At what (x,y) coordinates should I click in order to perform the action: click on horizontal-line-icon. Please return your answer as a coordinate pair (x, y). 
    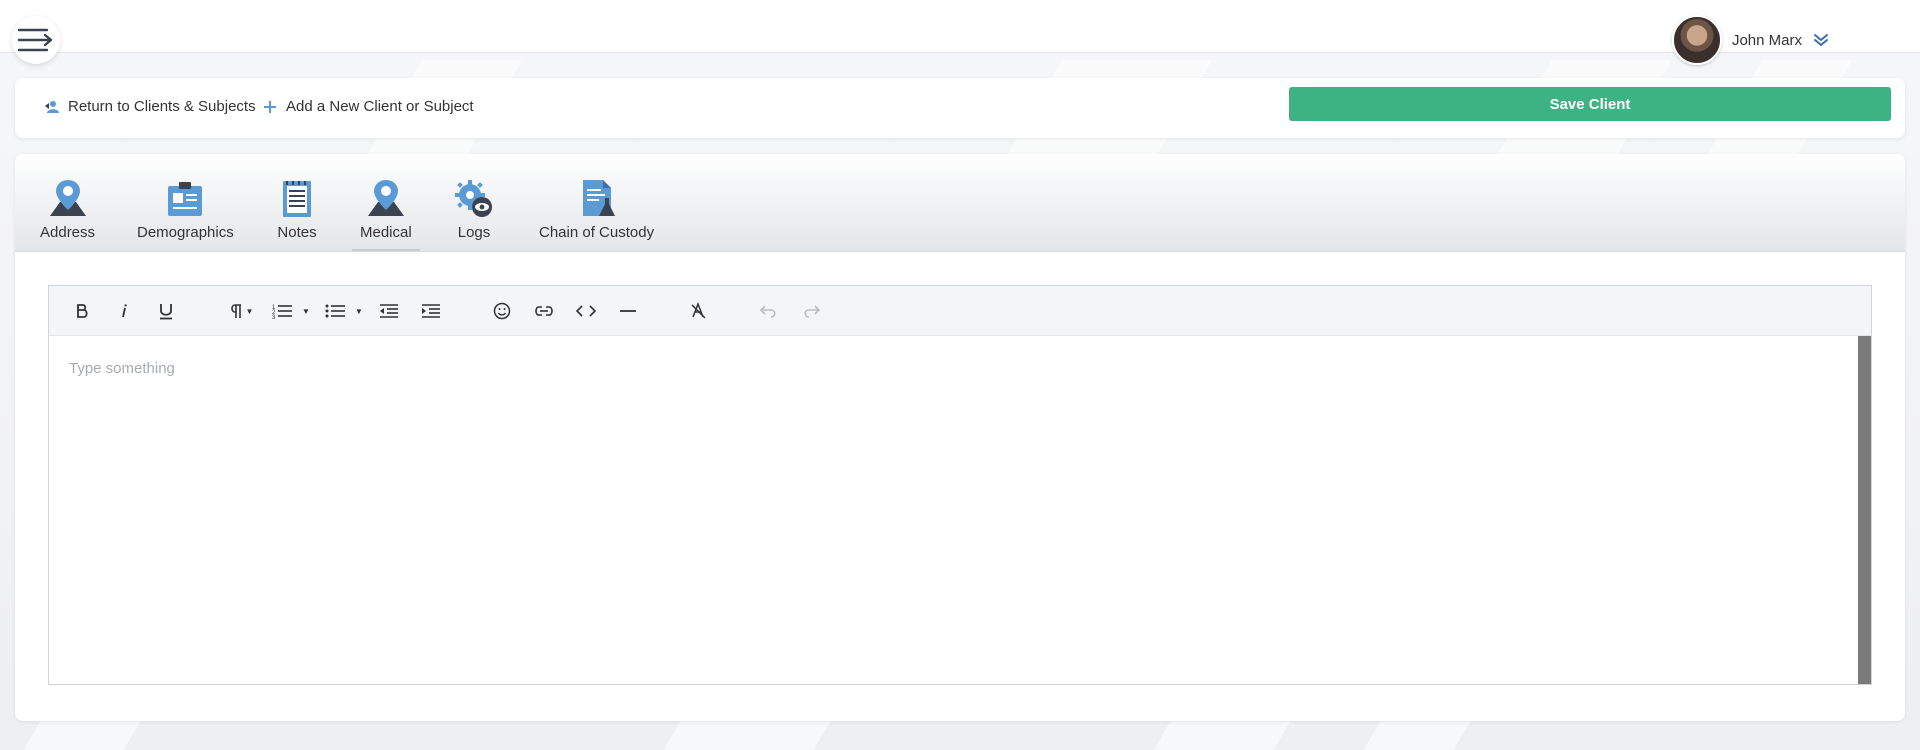
    Looking at the image, I should click on (628, 311).